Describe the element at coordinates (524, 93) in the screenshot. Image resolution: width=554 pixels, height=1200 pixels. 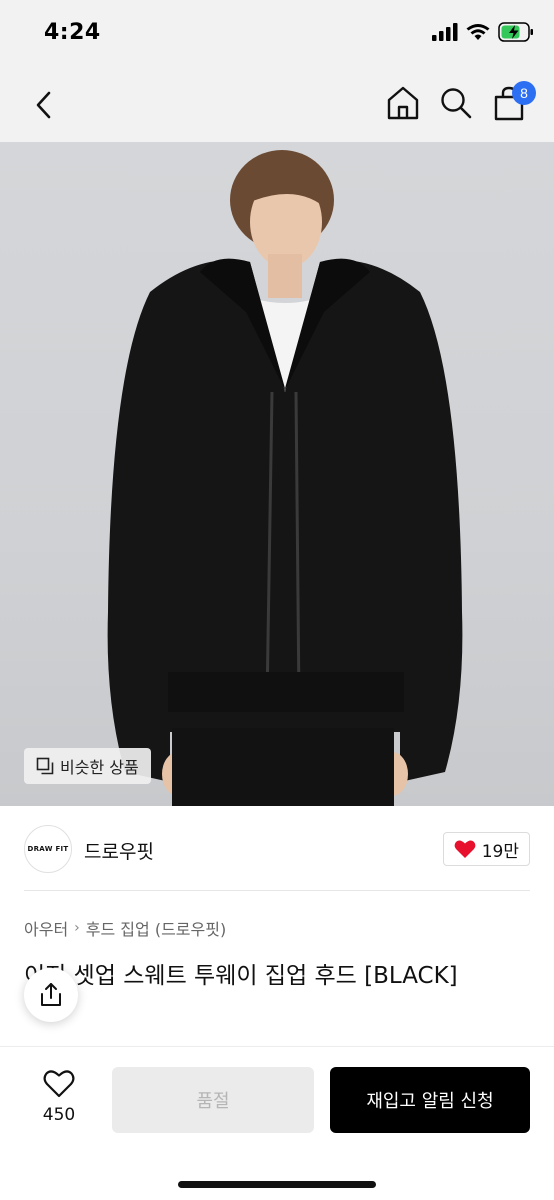
I see `cart-badge: 8` at that location.